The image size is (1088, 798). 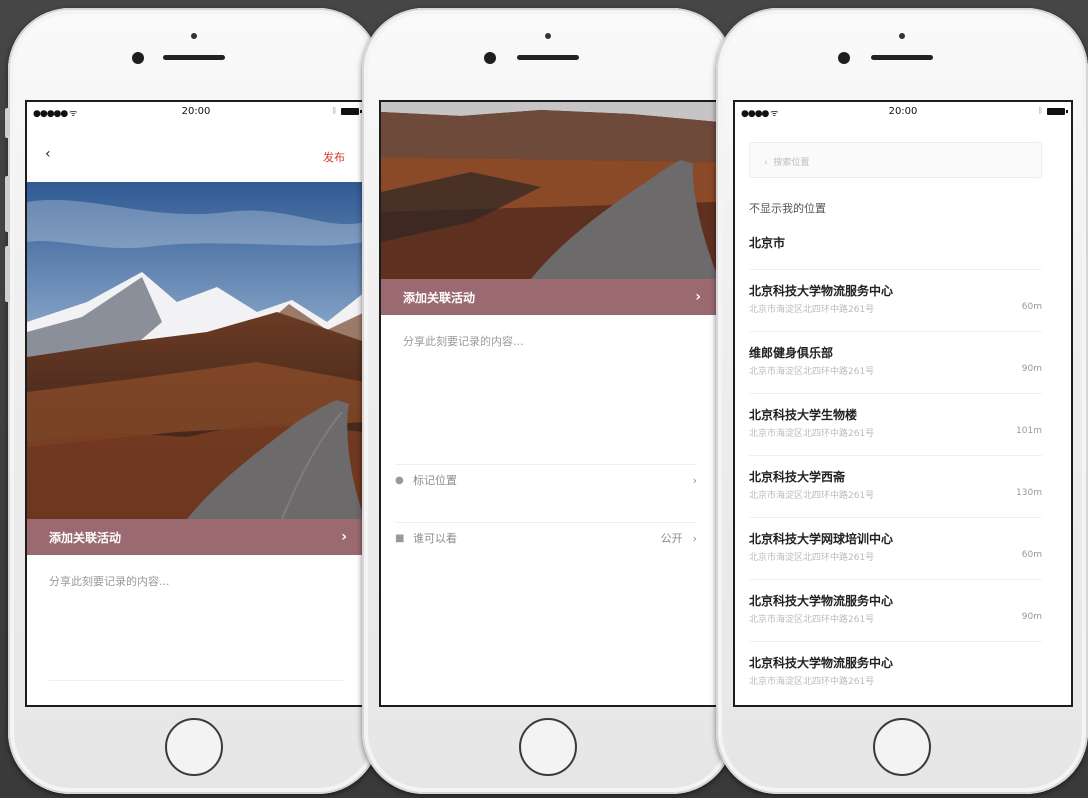 I want to click on status-bar: ●●●●● ᯤ 20:00 ᛒ, so click(x=196, y=112).